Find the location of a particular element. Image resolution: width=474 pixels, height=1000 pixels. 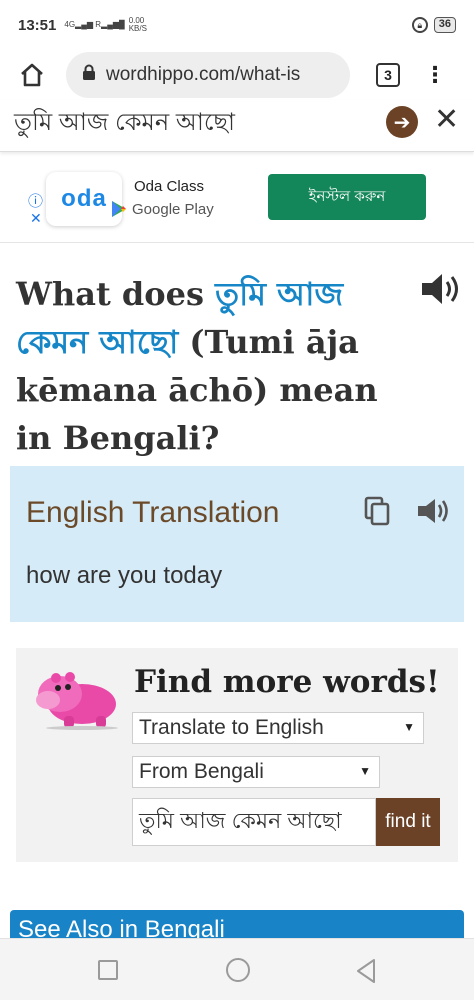

ad-app-title: Oda Class is located at coordinates (169, 186).